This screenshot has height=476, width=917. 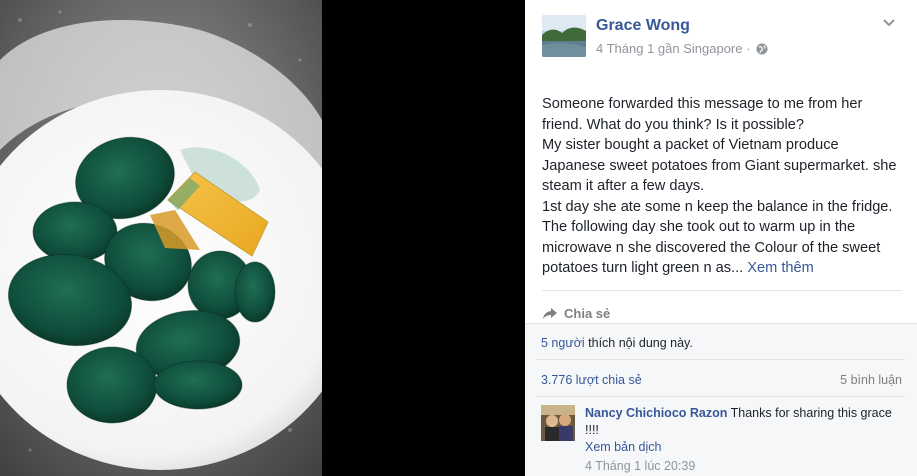 I want to click on likes-summary: 5 người thích nội dung này., so click(x=617, y=343).